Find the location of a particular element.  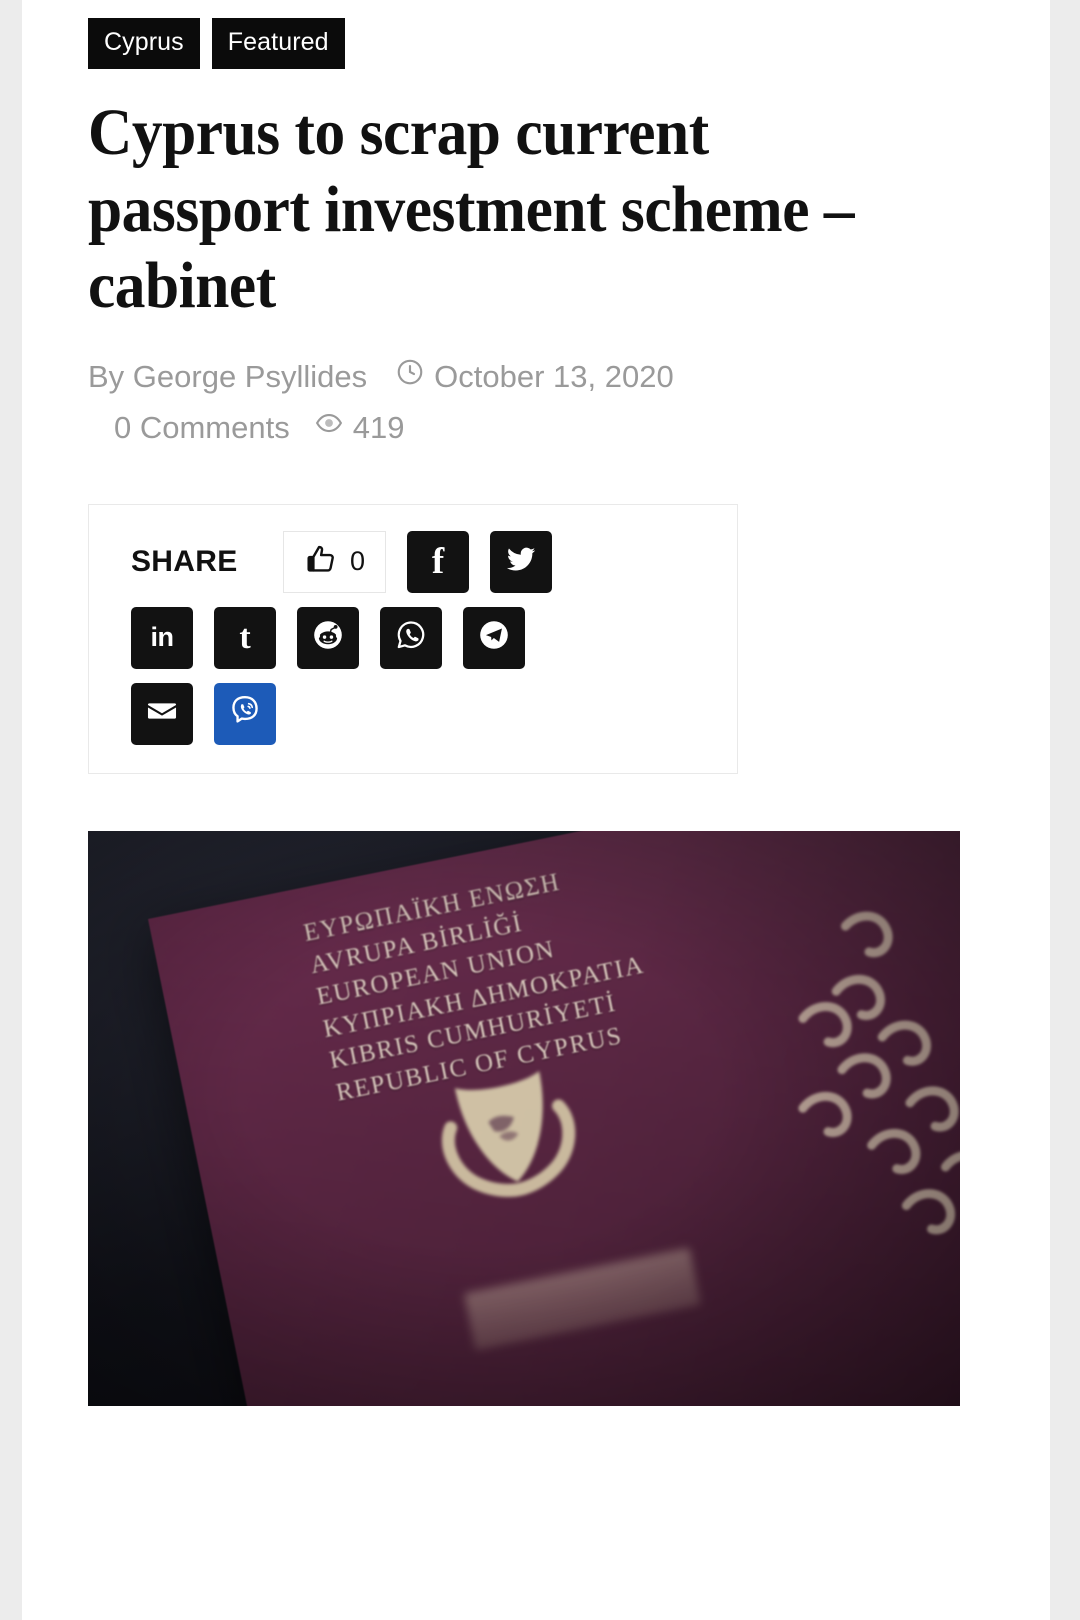

whatsapp-icon is located at coordinates (411, 637).